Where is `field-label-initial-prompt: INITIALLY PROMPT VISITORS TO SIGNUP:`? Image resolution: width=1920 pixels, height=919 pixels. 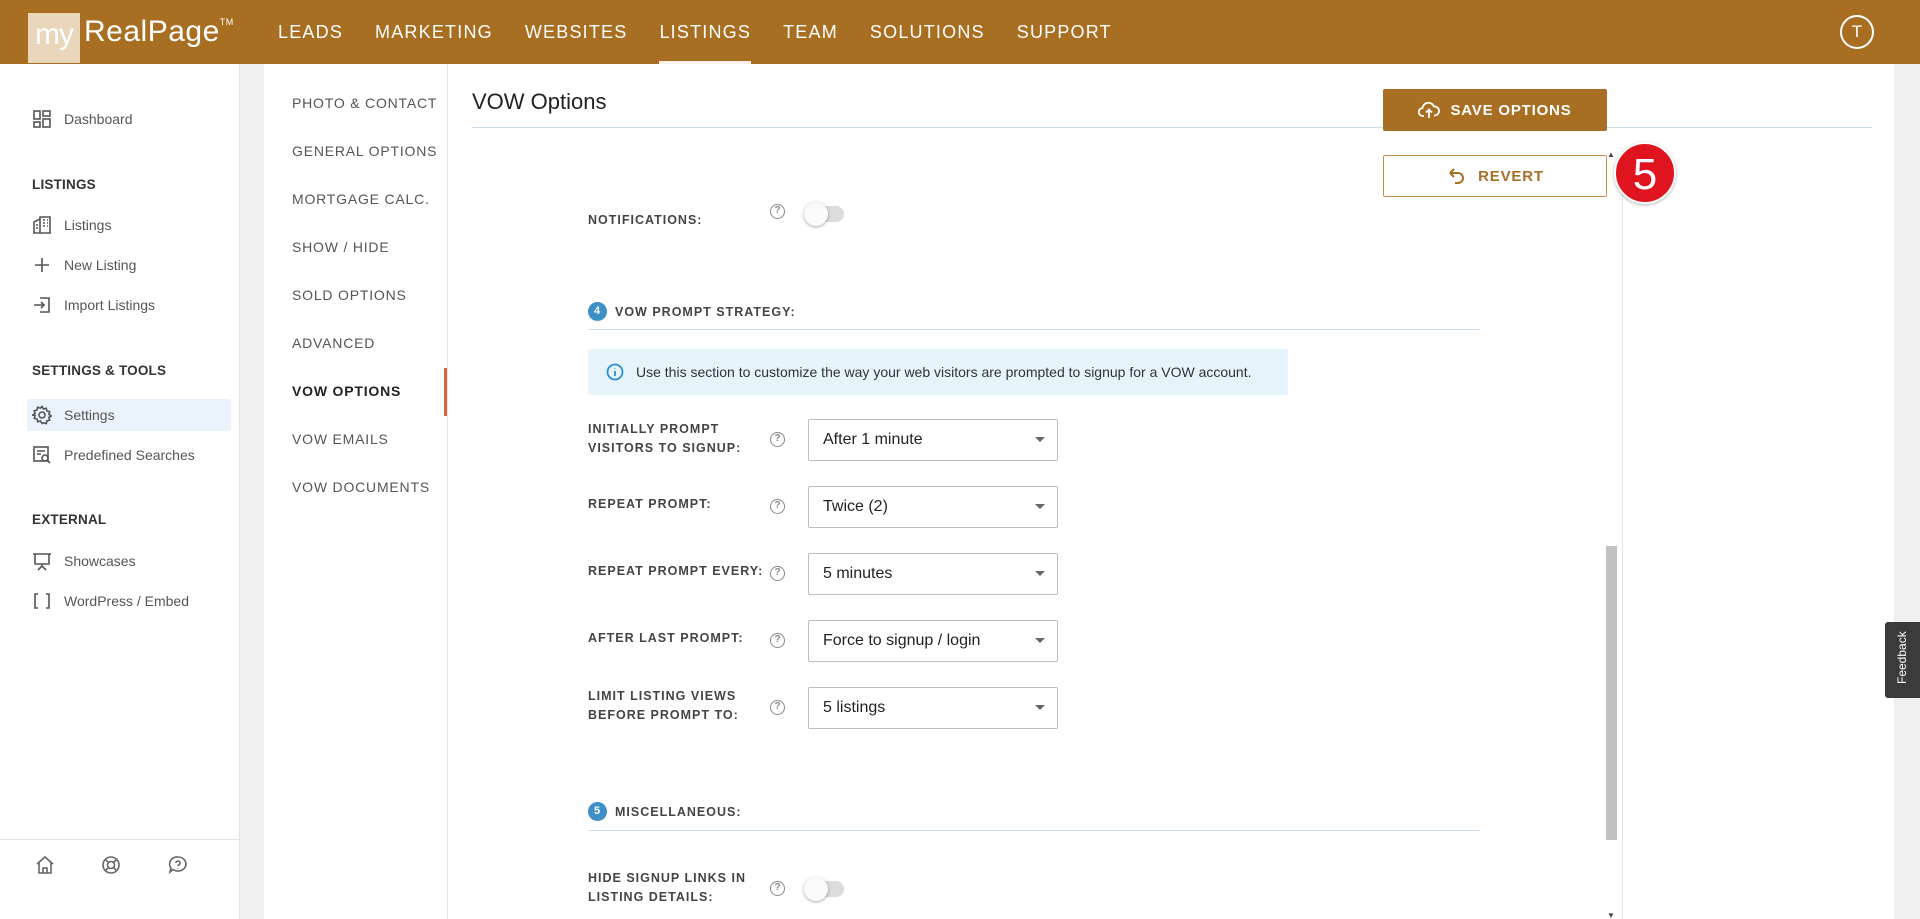 field-label-initial-prompt: INITIALLY PROMPT VISITORS TO SIGNUP: is located at coordinates (665, 438).